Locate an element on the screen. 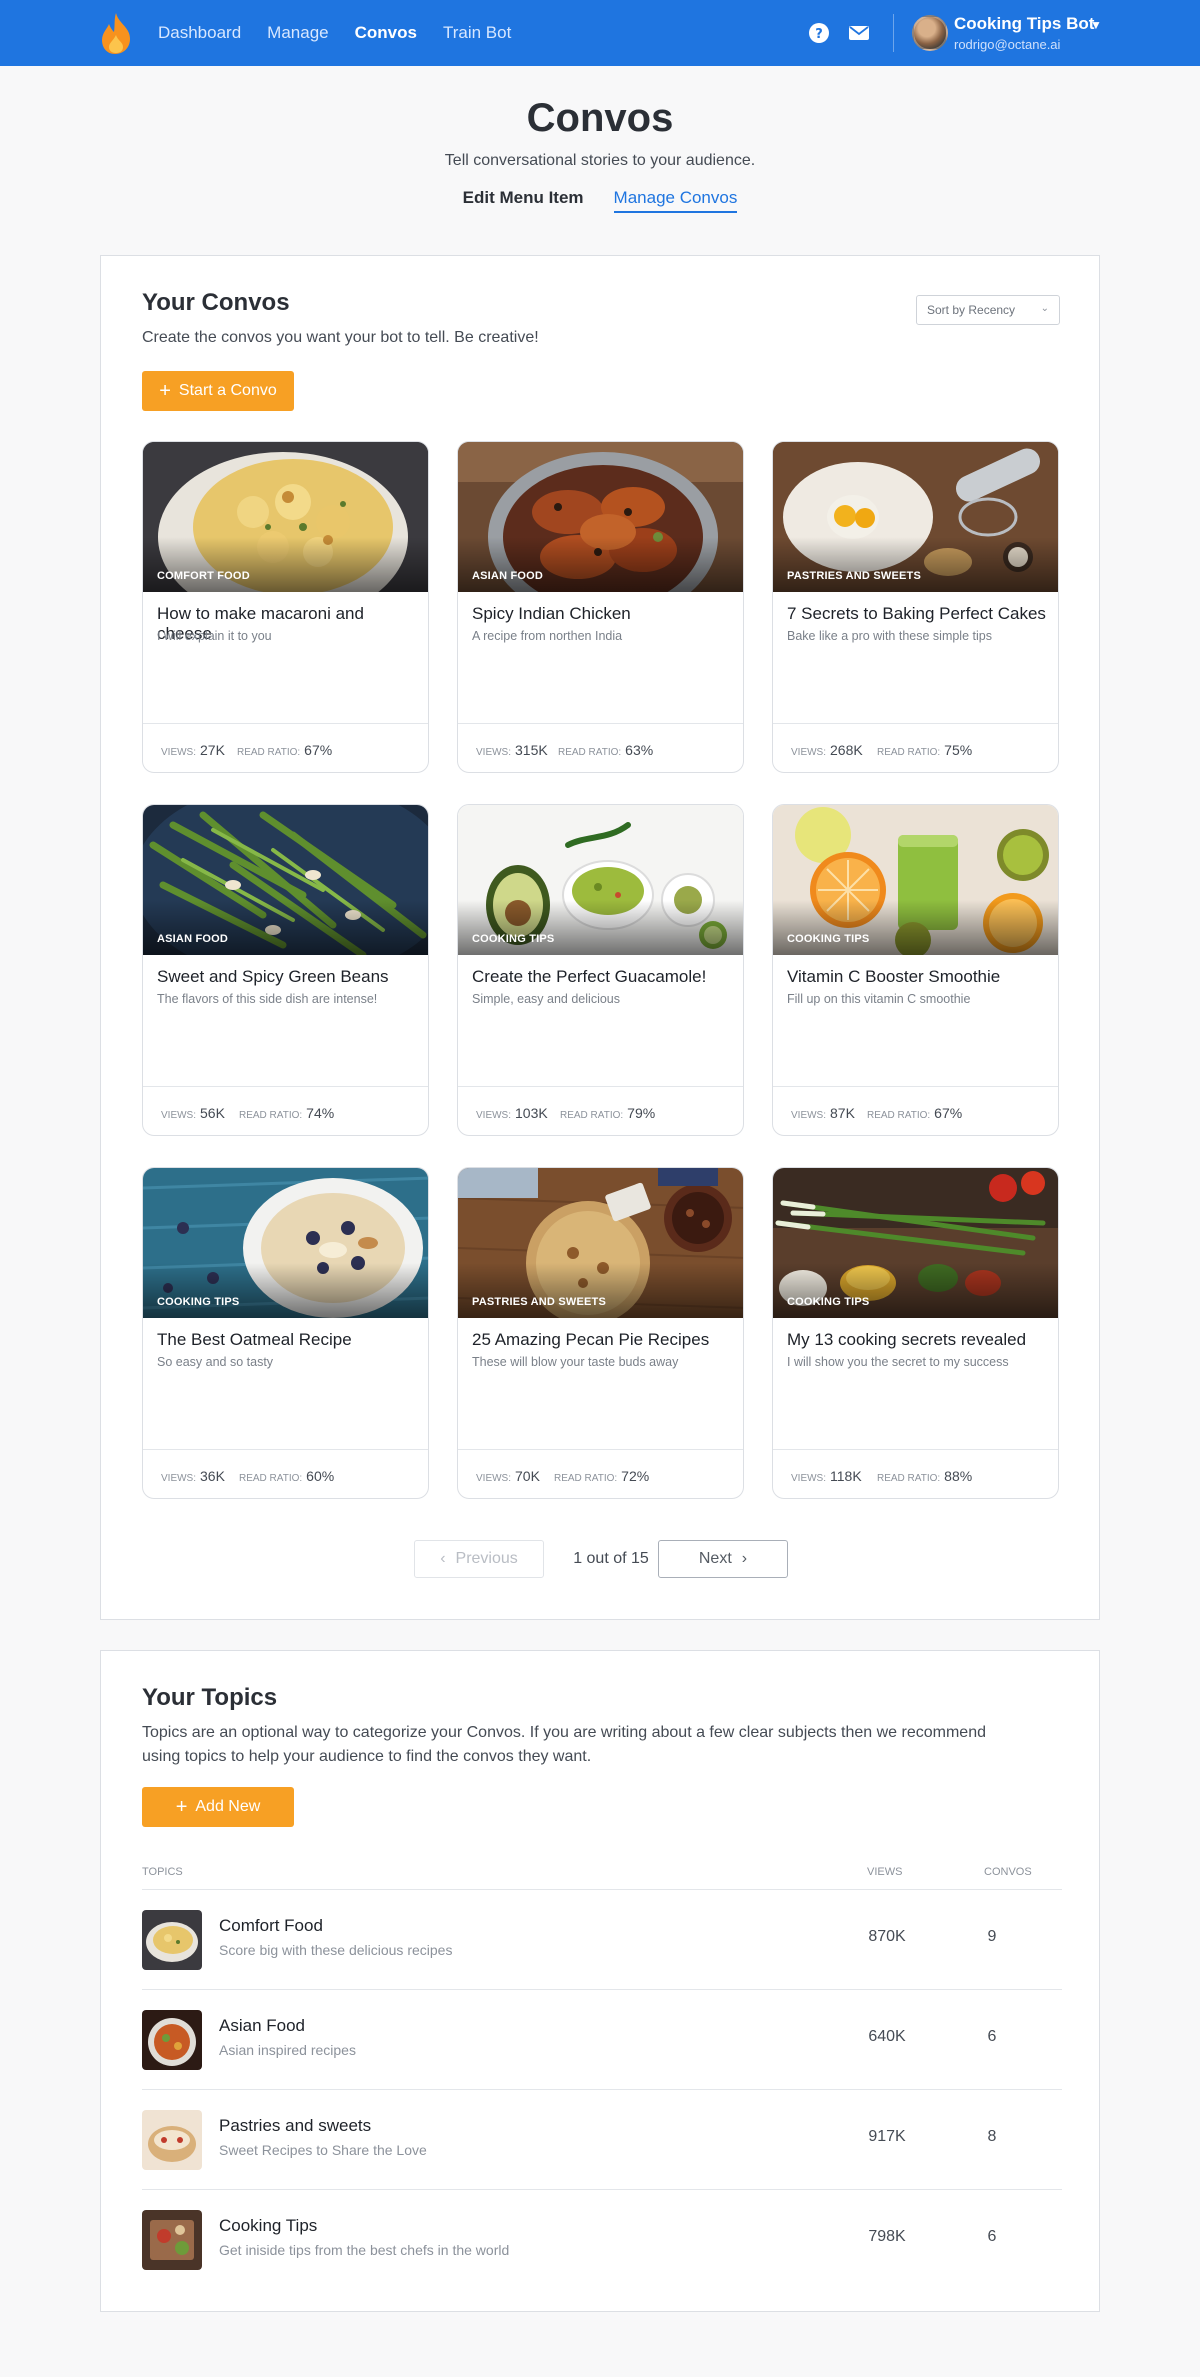 This screenshot has width=1200, height=2377. card-subtitle: I will show you the secret to my success is located at coordinates (898, 1362).